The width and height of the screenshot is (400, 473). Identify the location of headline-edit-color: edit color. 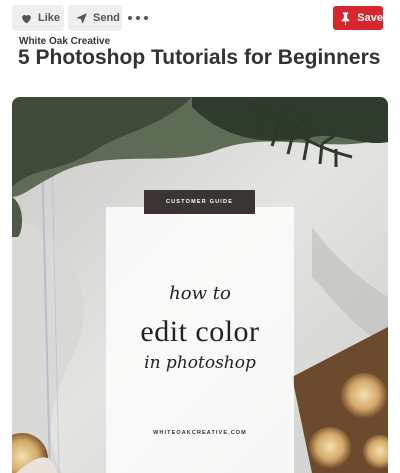
(200, 331).